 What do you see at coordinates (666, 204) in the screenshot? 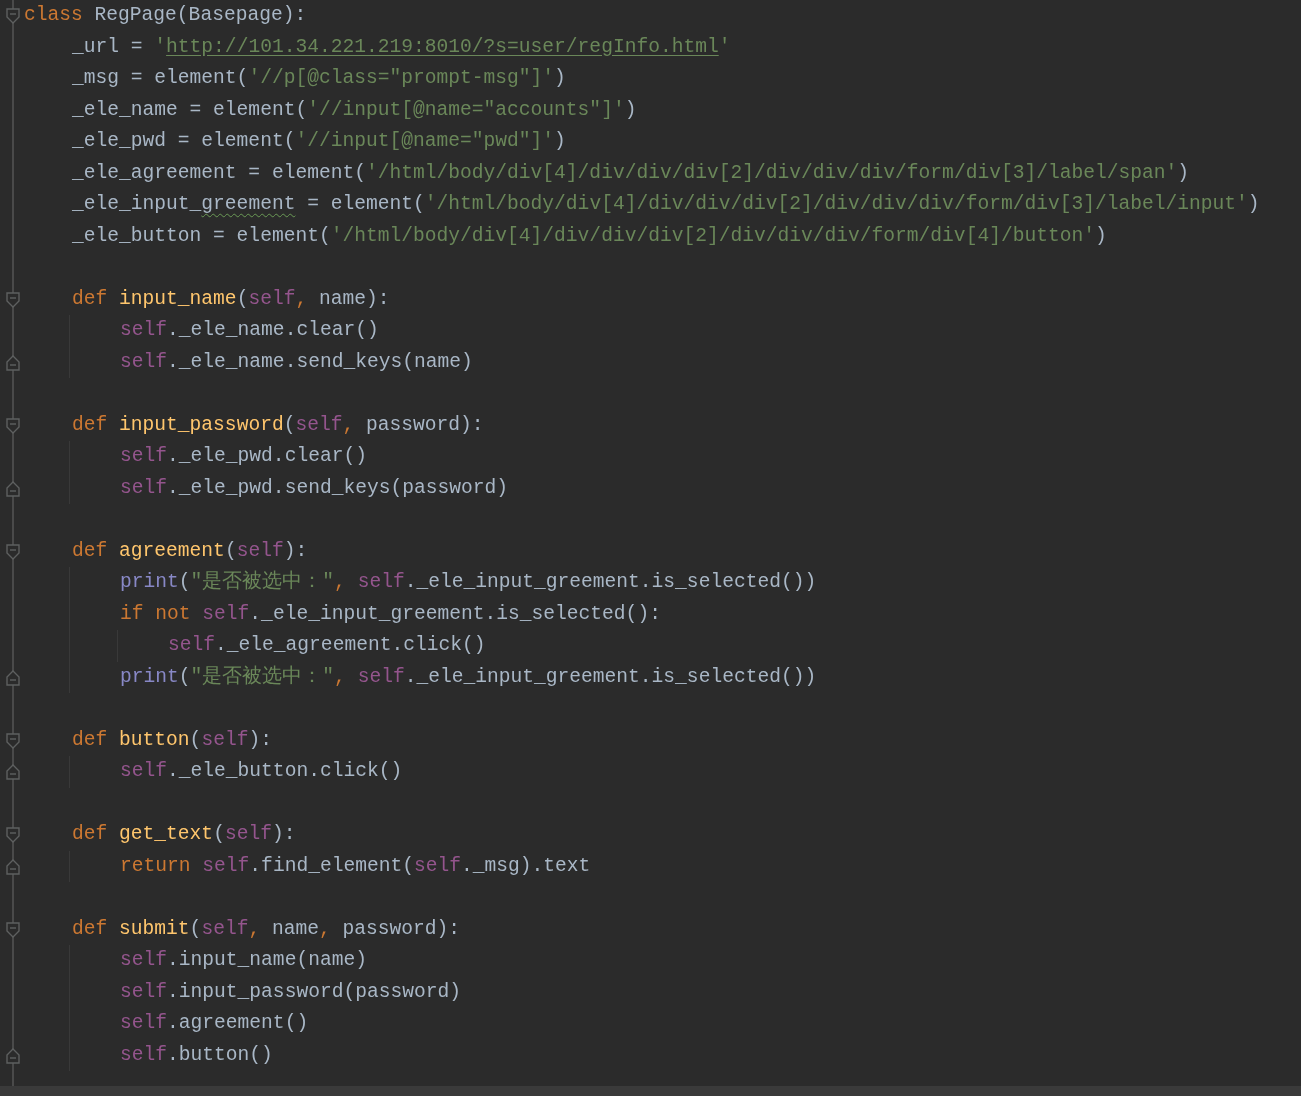
I see `code-line: _ele_input_greement = element('/html/body/div[4]/div/div/div[2]/div/div/div/form/div[3]/label/input')` at bounding box center [666, 204].